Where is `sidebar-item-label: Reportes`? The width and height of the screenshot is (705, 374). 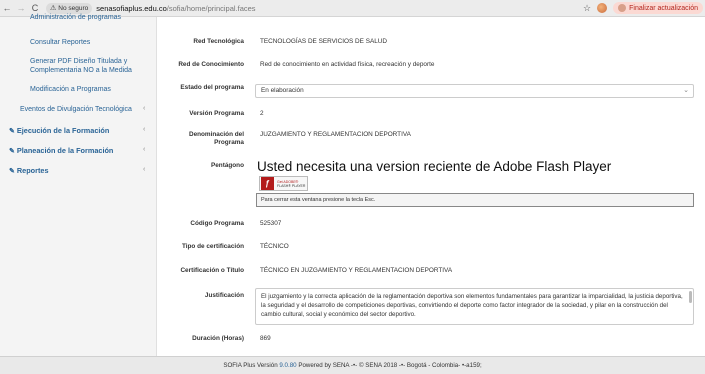 sidebar-item-label: Reportes is located at coordinates (32, 170).